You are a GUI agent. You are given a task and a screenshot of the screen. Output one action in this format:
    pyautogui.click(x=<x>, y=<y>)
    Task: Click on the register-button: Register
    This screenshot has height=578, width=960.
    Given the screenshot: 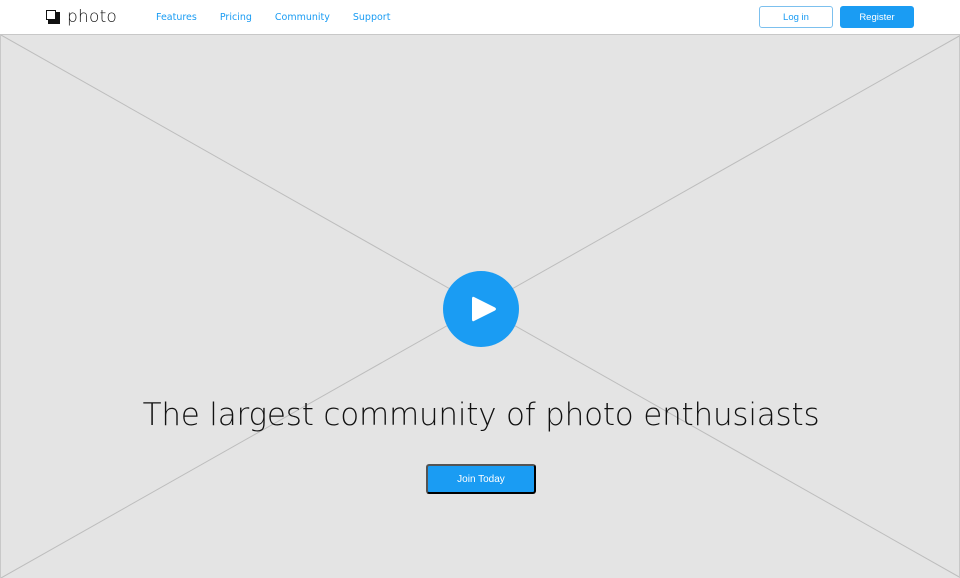 What is the action you would take?
    pyautogui.click(x=877, y=17)
    